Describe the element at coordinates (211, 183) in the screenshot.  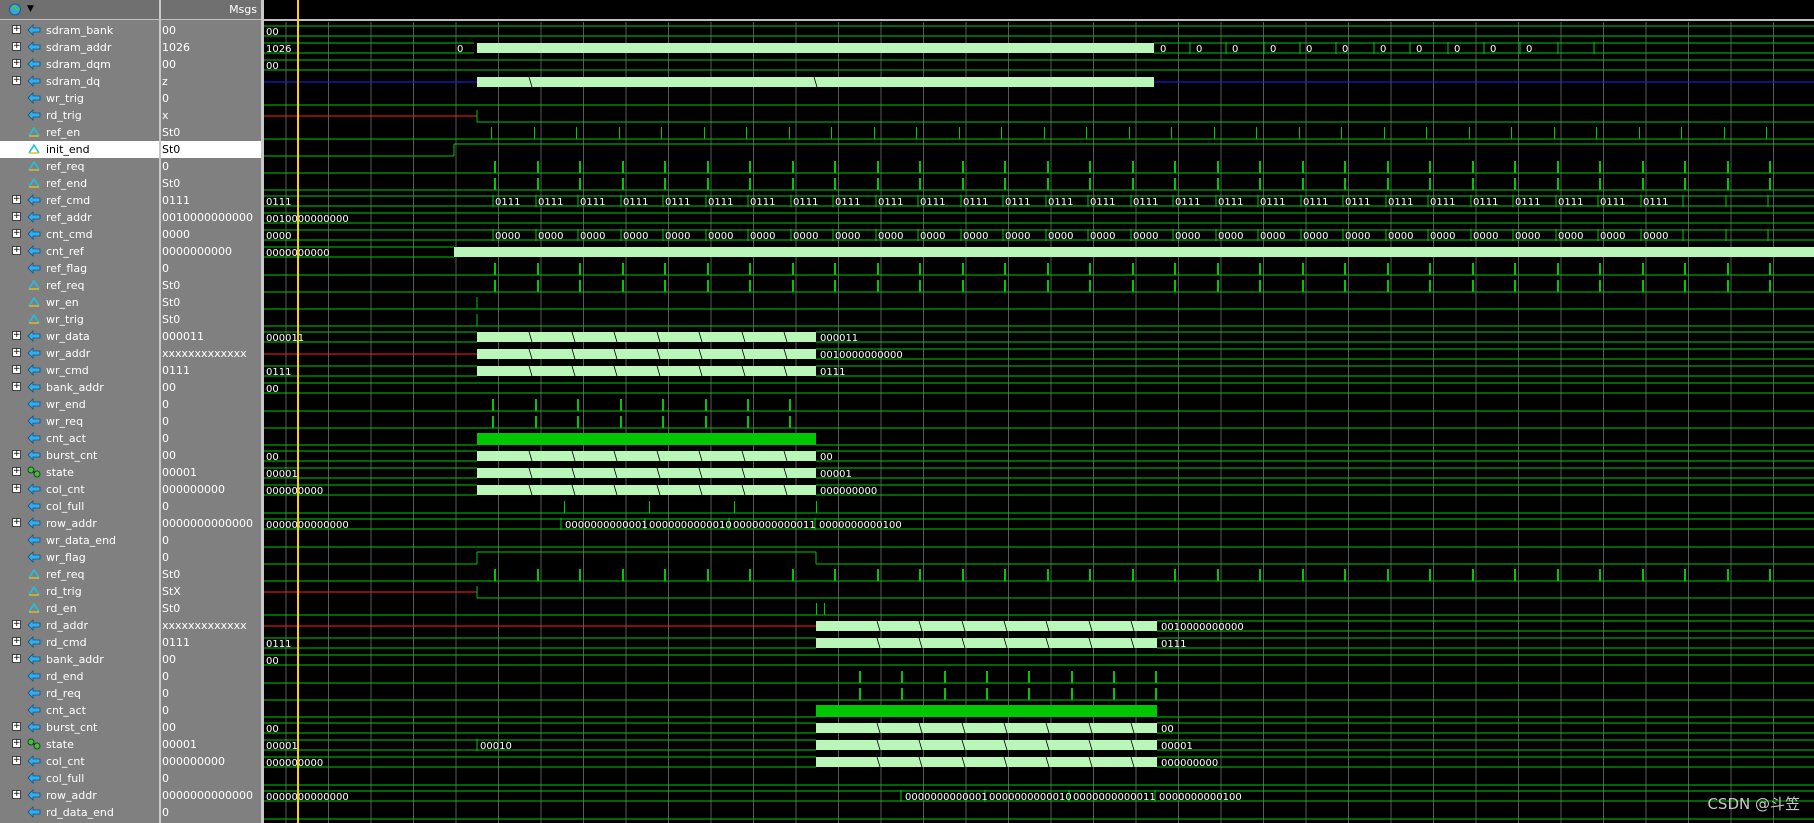
I see `signal-value-ref-end: St0` at that location.